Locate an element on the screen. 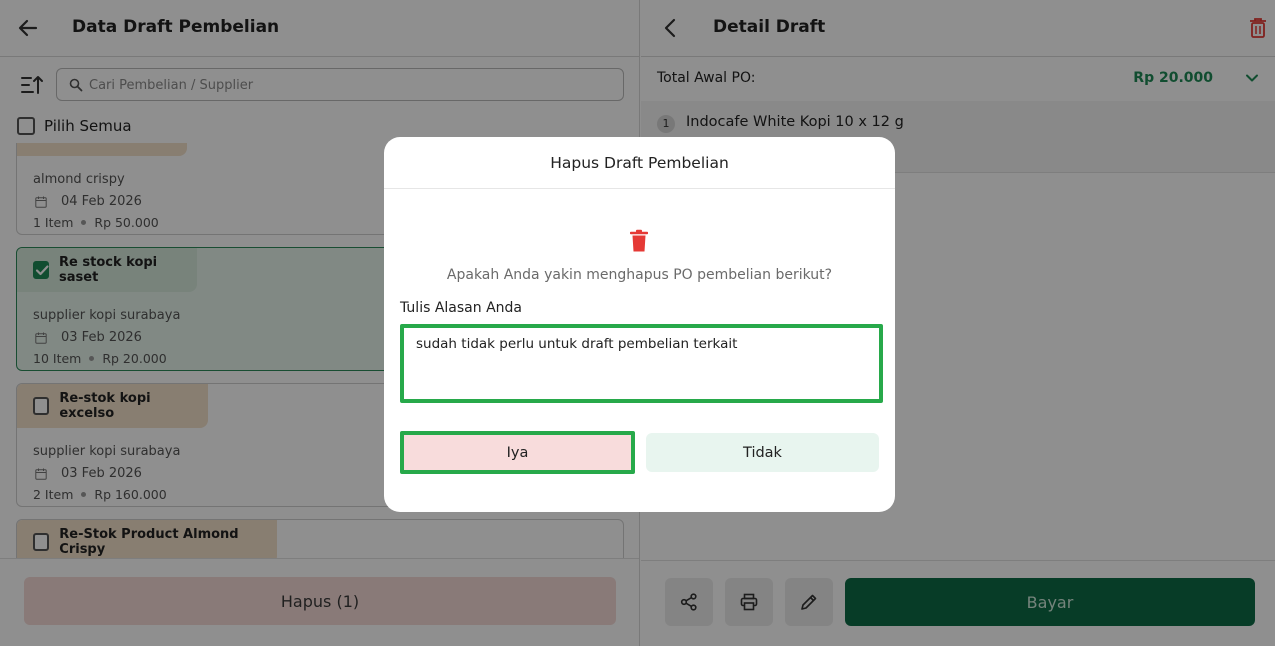 The height and width of the screenshot is (646, 1275). confirm-button: Iya is located at coordinates (517, 452).